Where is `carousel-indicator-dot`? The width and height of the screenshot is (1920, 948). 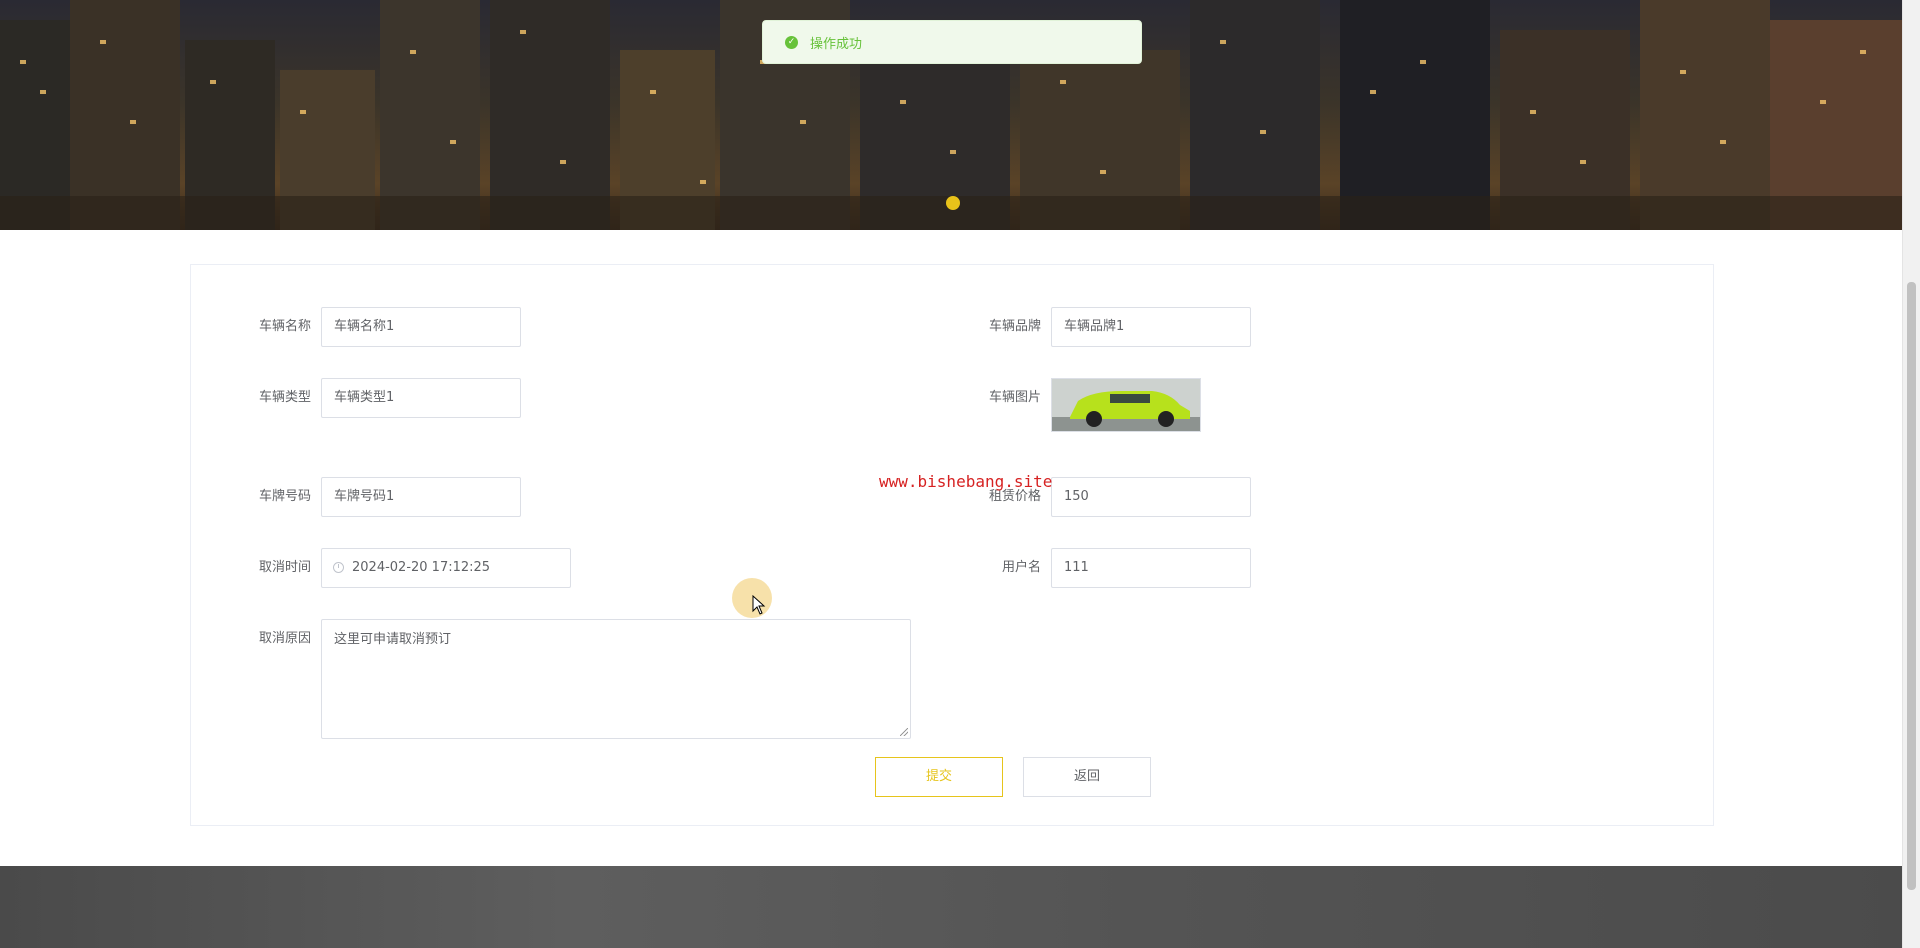 carousel-indicator-dot is located at coordinates (953, 203).